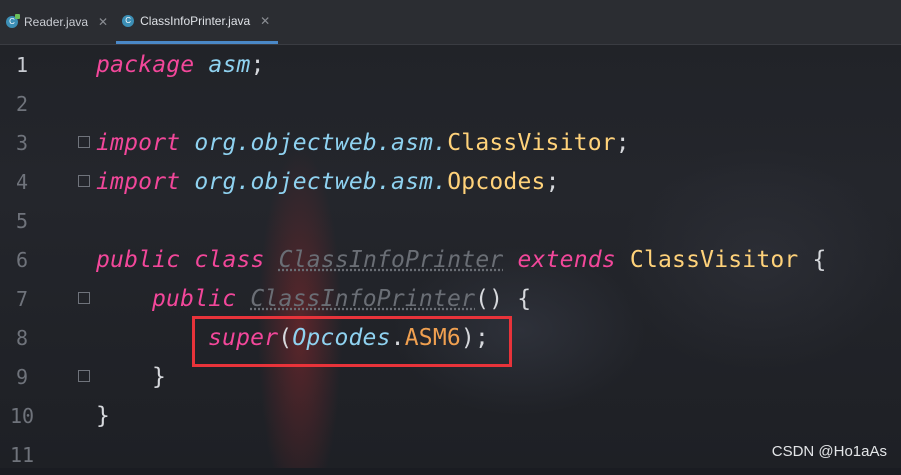  Describe the element at coordinates (496, 182) in the screenshot. I see `import-type: Opcodes` at that location.